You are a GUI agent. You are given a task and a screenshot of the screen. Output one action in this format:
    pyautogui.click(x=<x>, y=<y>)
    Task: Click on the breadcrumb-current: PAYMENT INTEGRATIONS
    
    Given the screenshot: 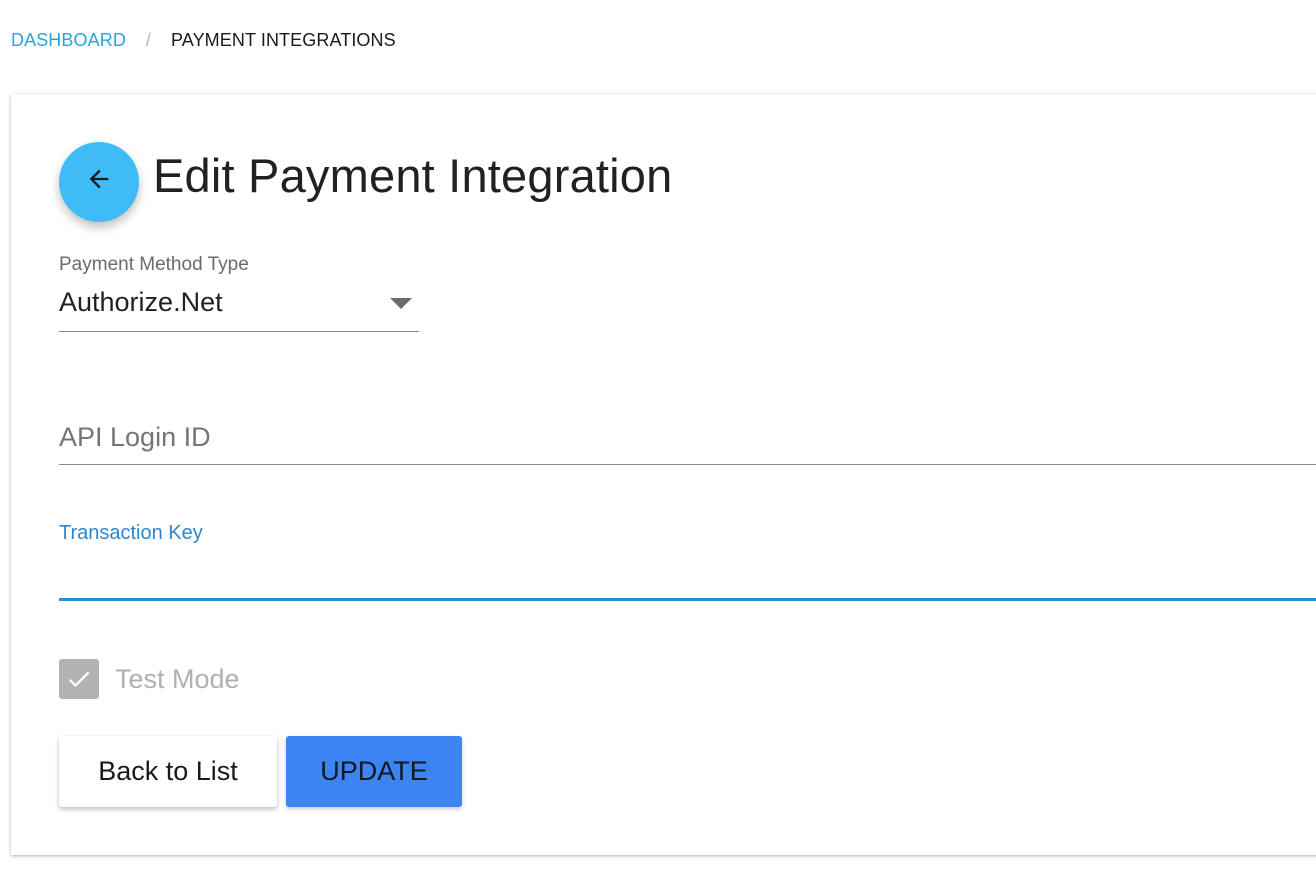 What is the action you would take?
    pyautogui.click(x=283, y=40)
    